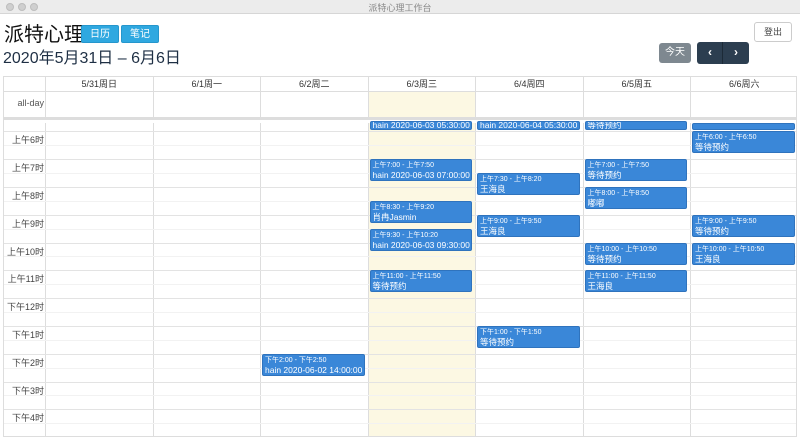 The image size is (800, 437). I want to click on calendar-event: 上午7:30 - 上午8:20 王海良, so click(528, 184).